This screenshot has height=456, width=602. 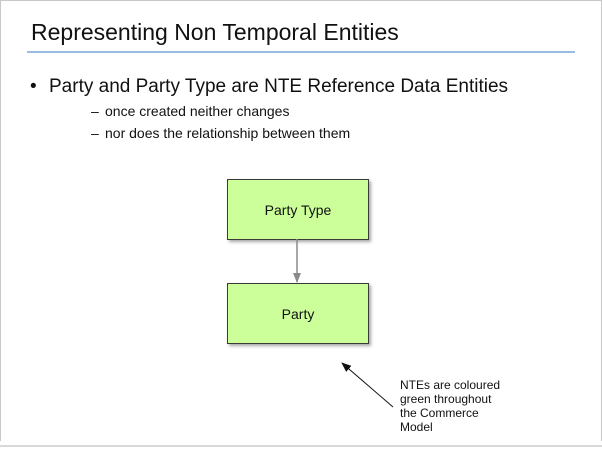 I want to click on cropped-edge, so click(x=301, y=448).